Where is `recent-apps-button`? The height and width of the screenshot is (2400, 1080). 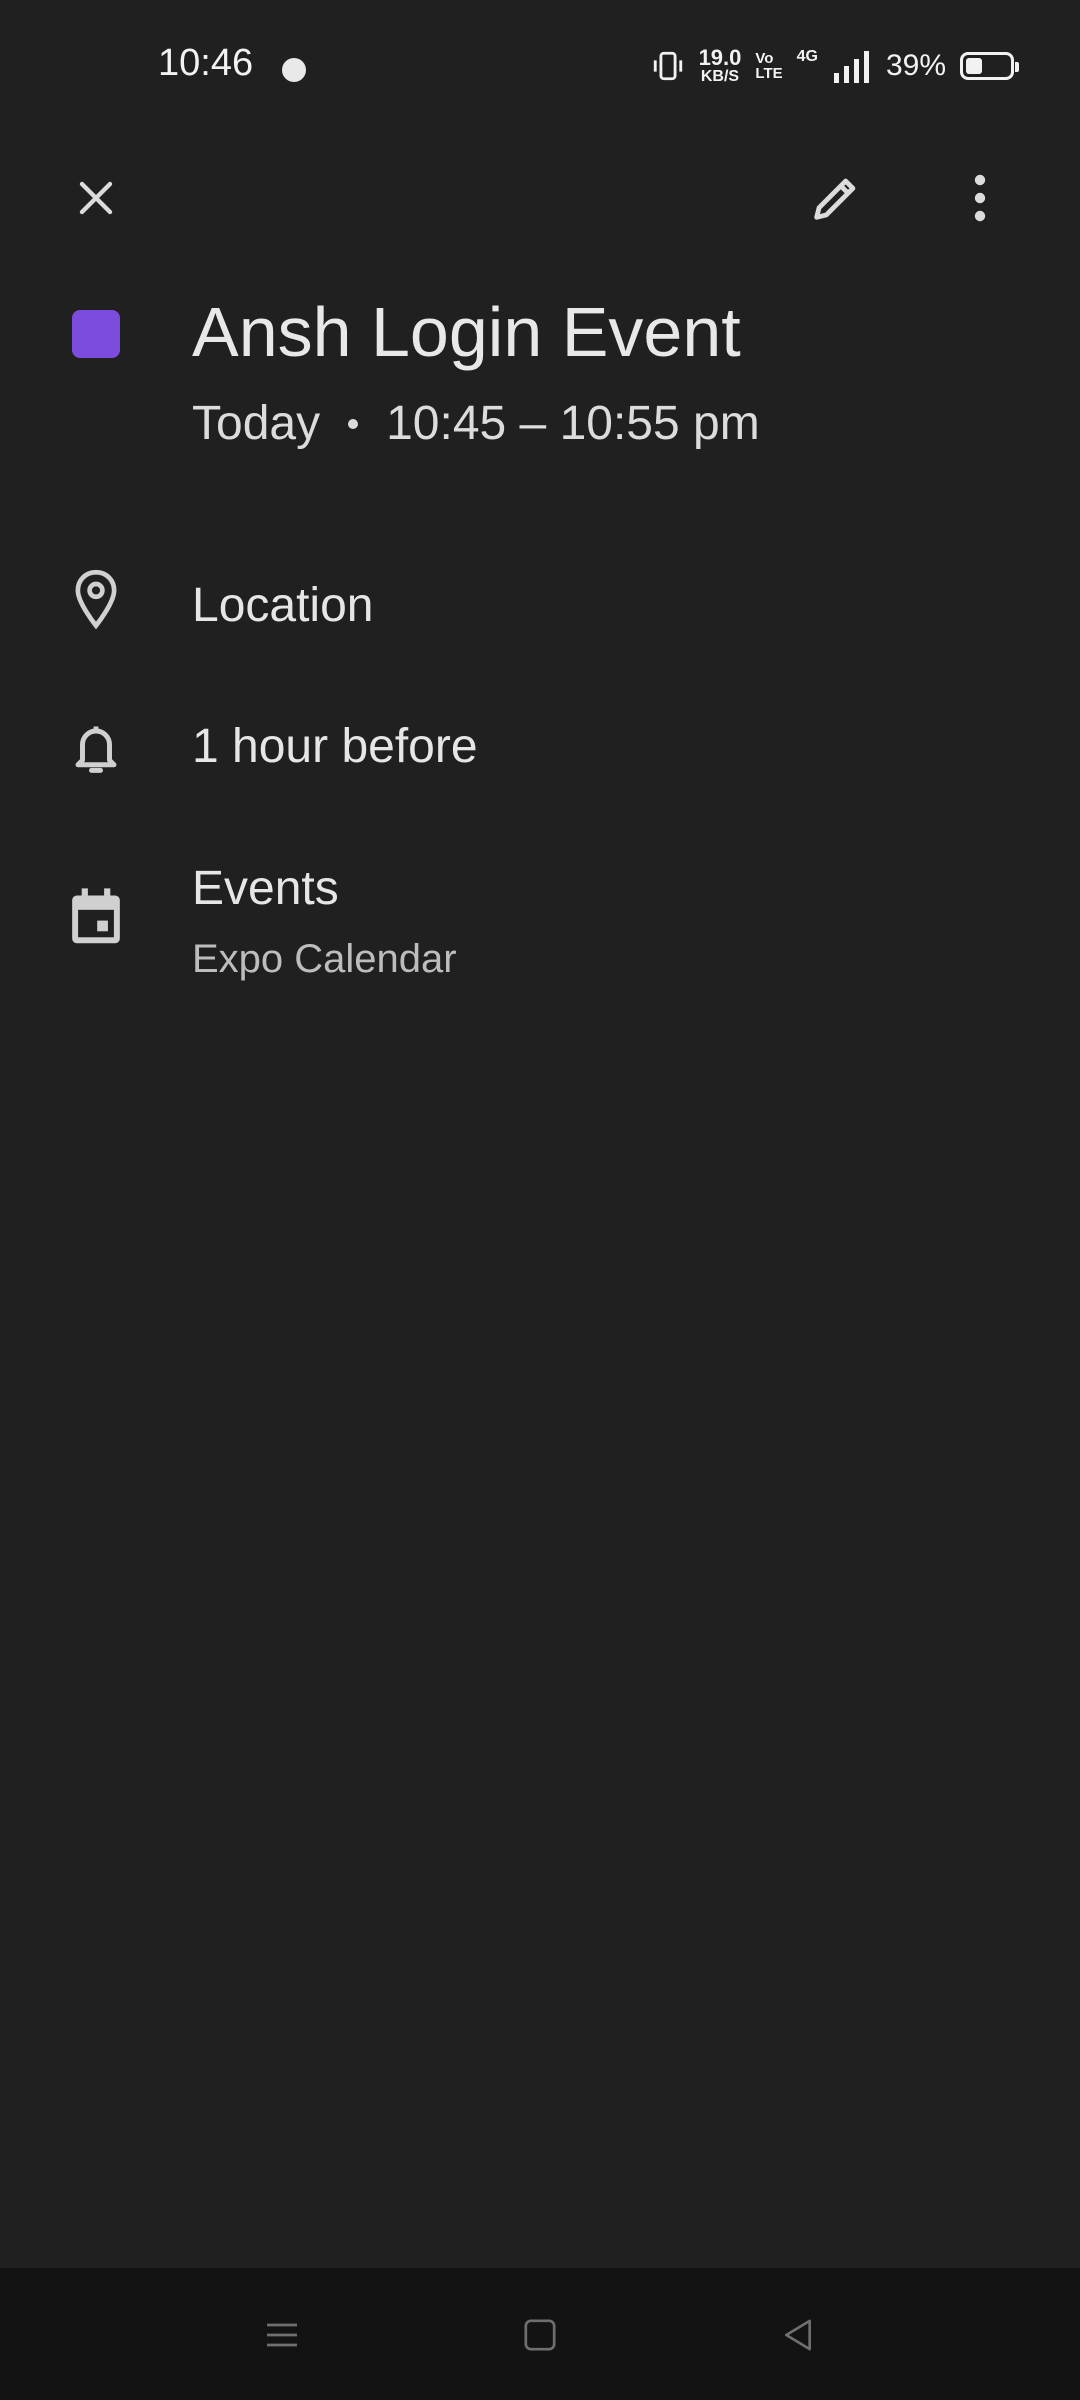
recent-apps-button is located at coordinates (282, 2335).